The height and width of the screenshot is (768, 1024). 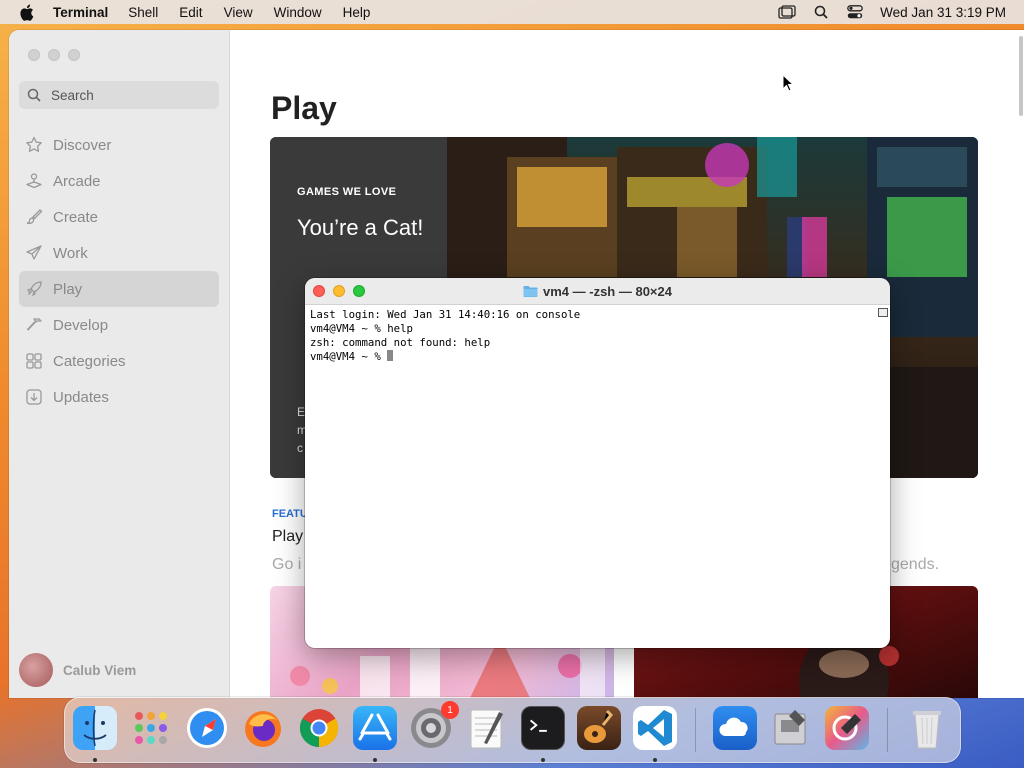 I want to click on joystick-icon, so click(x=34, y=181).